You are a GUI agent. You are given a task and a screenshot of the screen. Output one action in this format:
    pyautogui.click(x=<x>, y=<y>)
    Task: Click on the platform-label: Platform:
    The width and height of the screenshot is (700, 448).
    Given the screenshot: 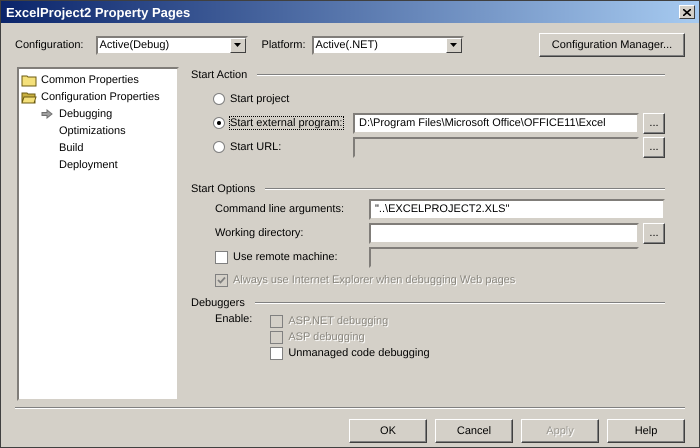 What is the action you would take?
    pyautogui.click(x=284, y=45)
    